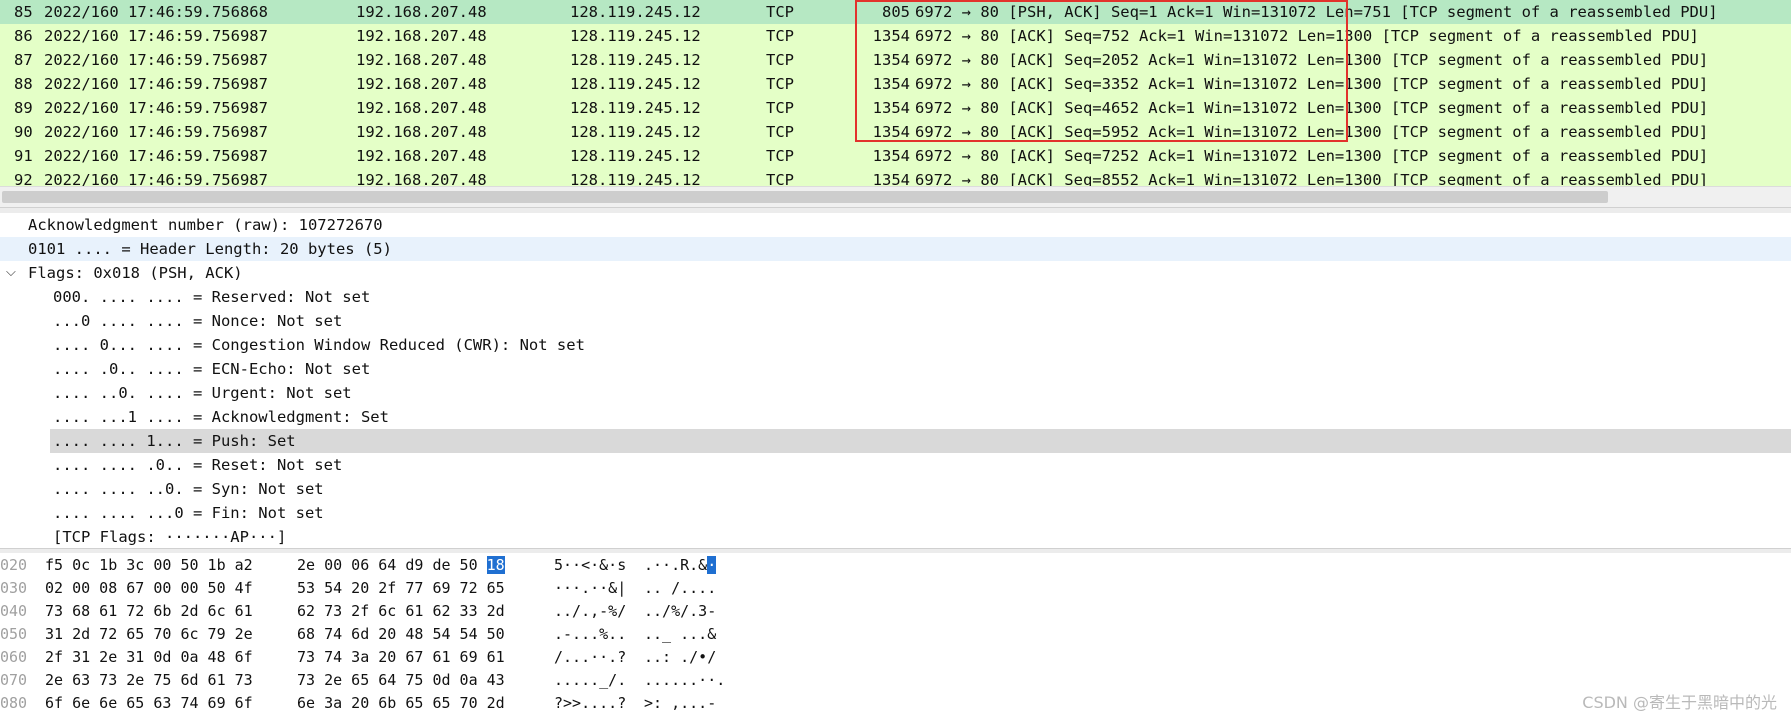  What do you see at coordinates (23, 108) in the screenshot?
I see `packet-number: 89` at bounding box center [23, 108].